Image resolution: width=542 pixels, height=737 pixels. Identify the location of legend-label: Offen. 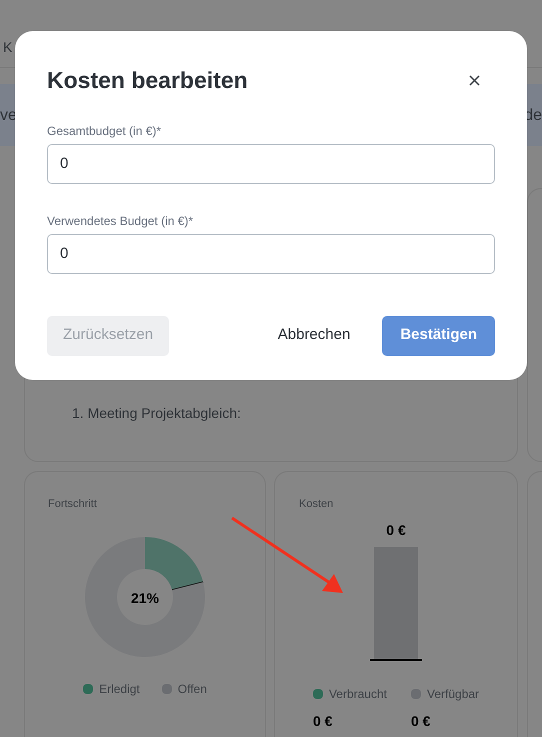
(192, 689).